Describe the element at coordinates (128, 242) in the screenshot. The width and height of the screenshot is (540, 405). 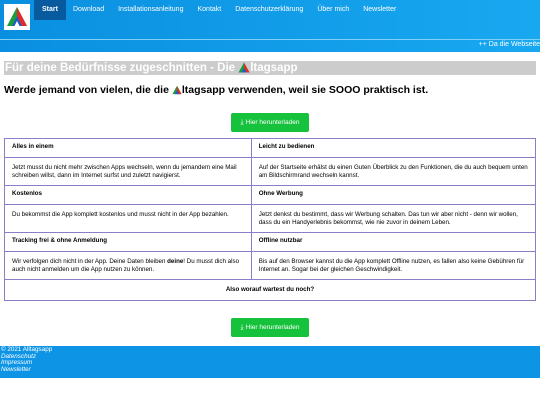
I see `feature-title: Tracking frei & ohne Anmeldung` at that location.